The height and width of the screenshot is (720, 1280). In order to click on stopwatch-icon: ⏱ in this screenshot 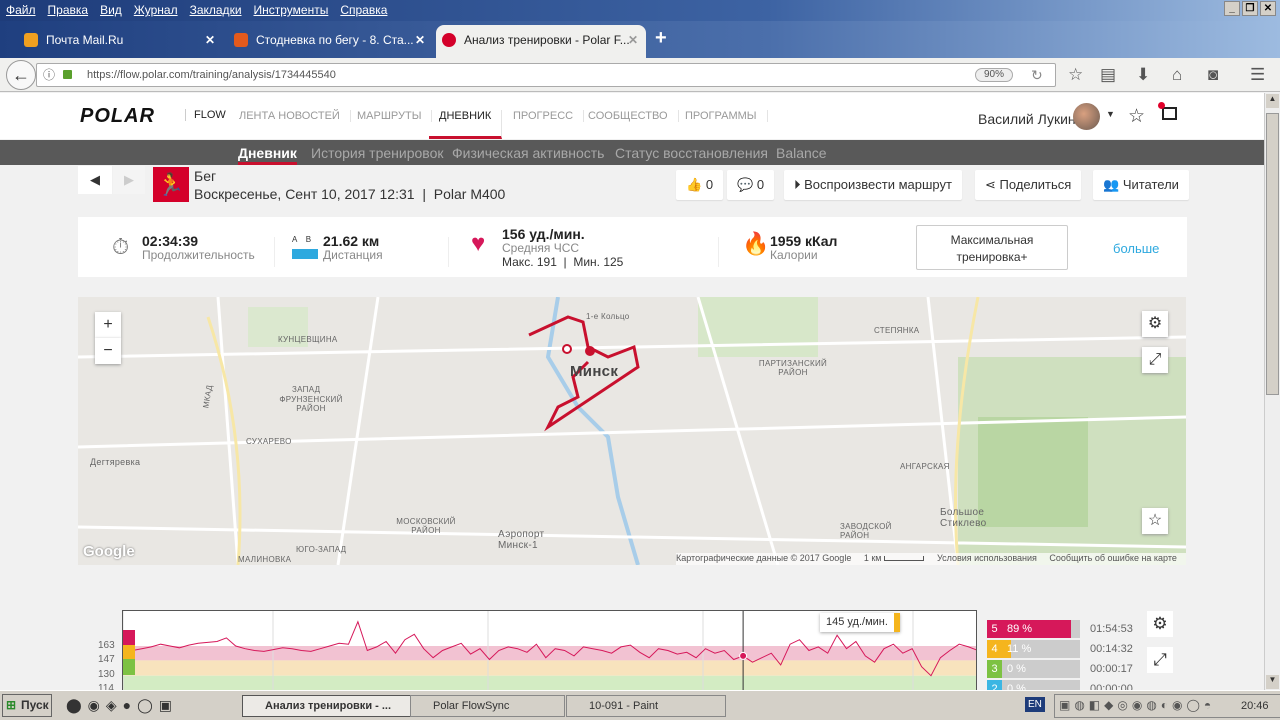, I will do `click(121, 246)`.